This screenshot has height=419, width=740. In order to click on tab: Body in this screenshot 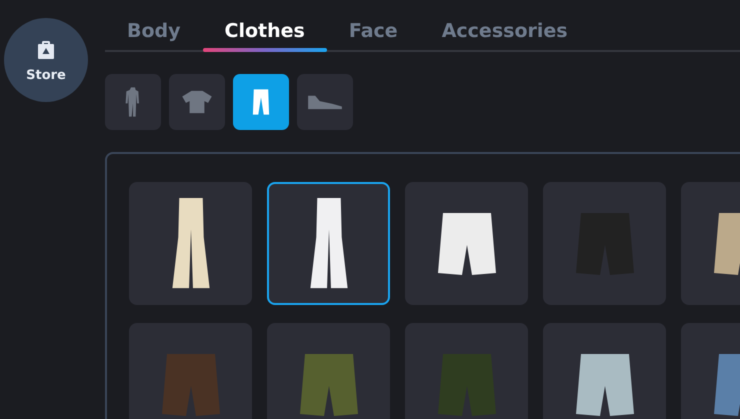, I will do `click(154, 34)`.